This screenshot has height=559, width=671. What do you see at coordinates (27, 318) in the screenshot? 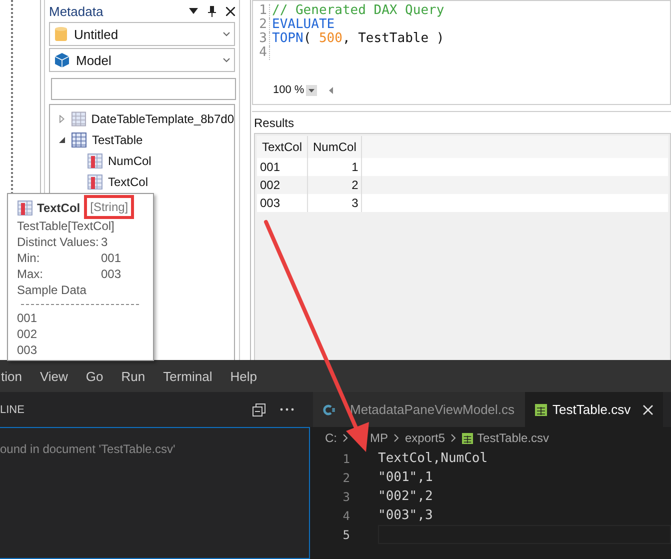
I see `sample-value: 001` at bounding box center [27, 318].